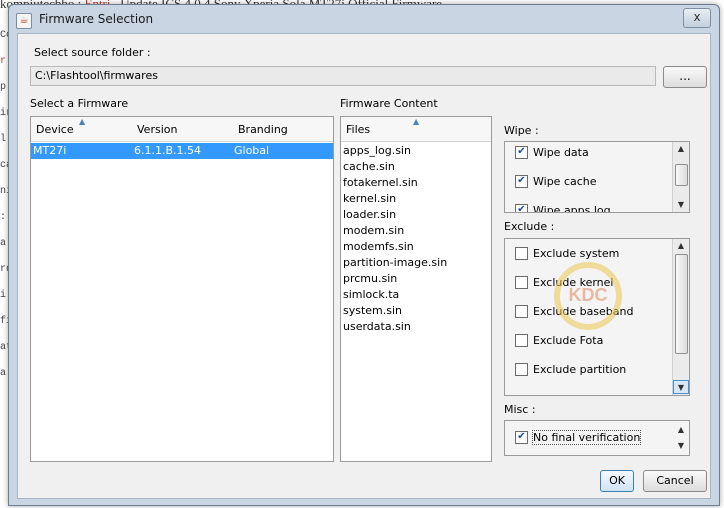  I want to click on file-item: system.sin, so click(372, 310).